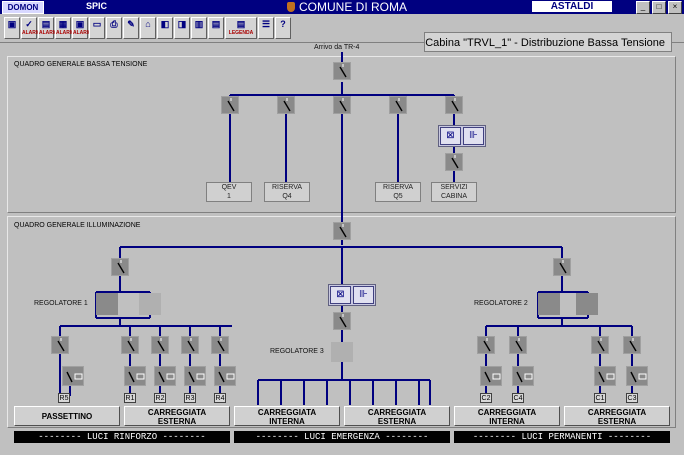  Describe the element at coordinates (190, 398) in the screenshot. I see `circuit-tag: R3` at that location.